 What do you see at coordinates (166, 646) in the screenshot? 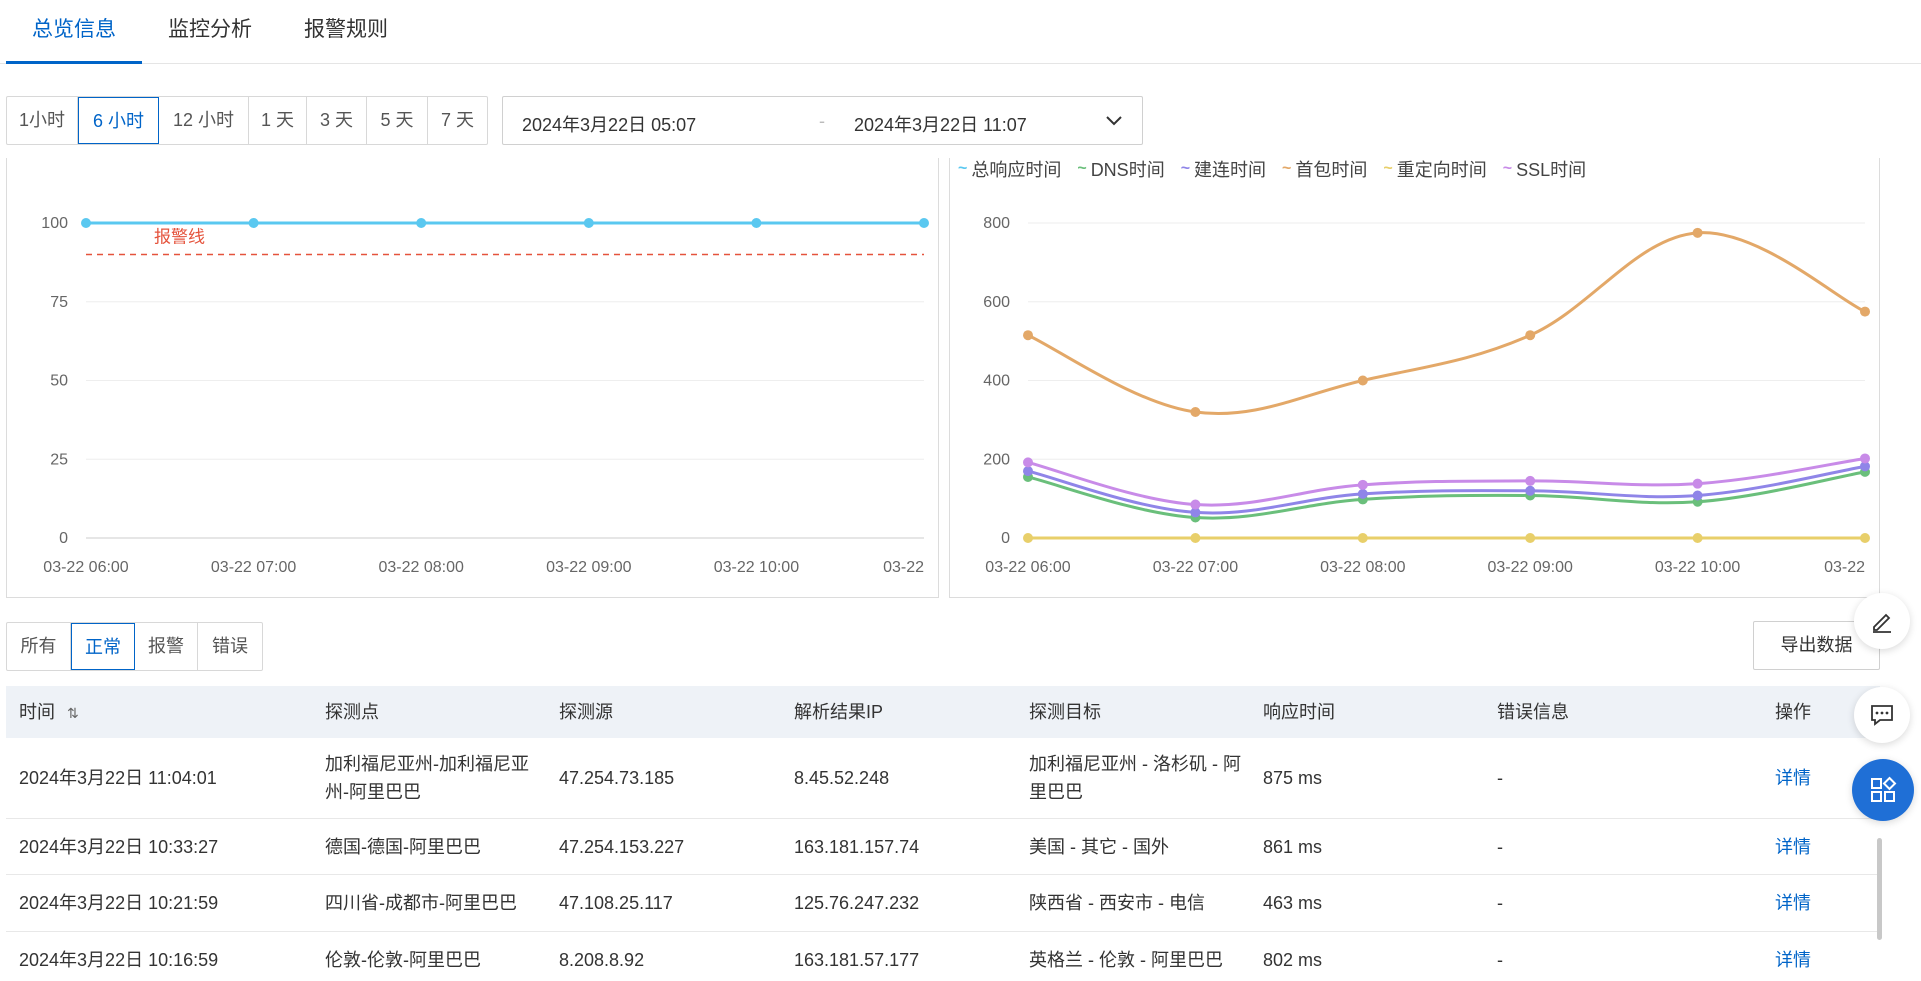
I see `status-alarm: 报警` at bounding box center [166, 646].